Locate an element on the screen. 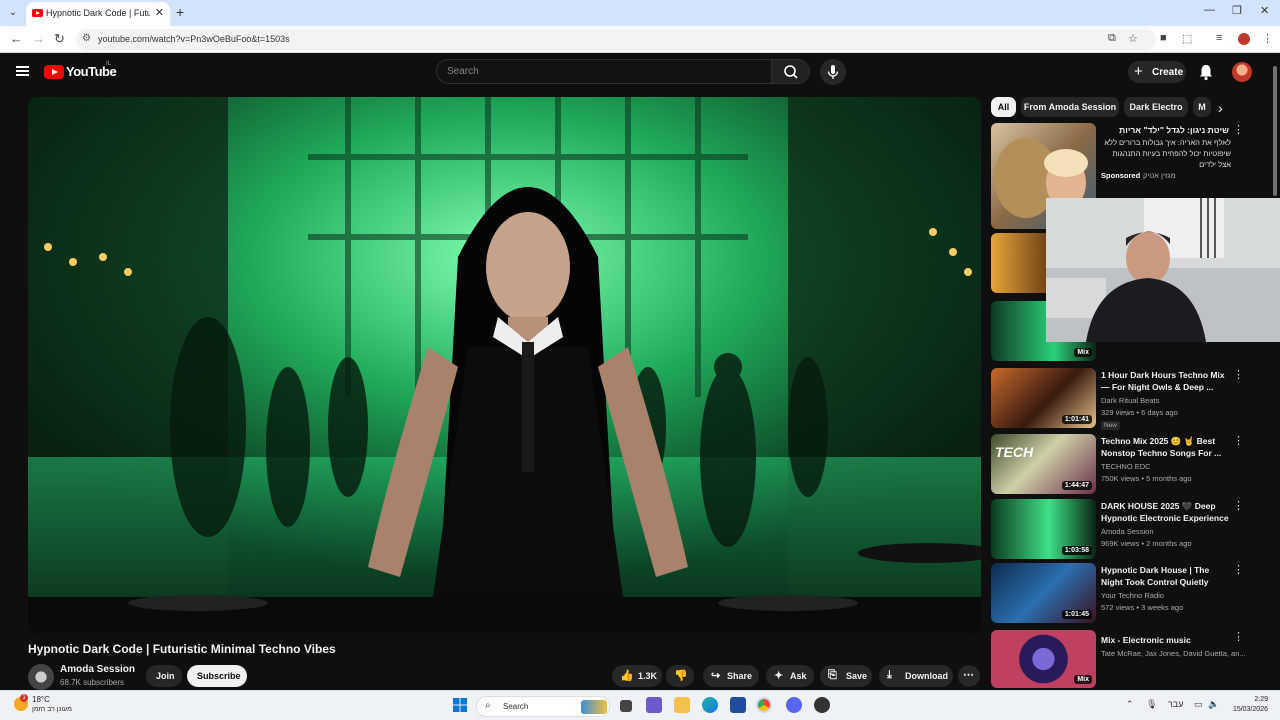 Image resolution: width=1280 pixels, height=720 pixels. save-button: ⎘ Save is located at coordinates (846, 676).